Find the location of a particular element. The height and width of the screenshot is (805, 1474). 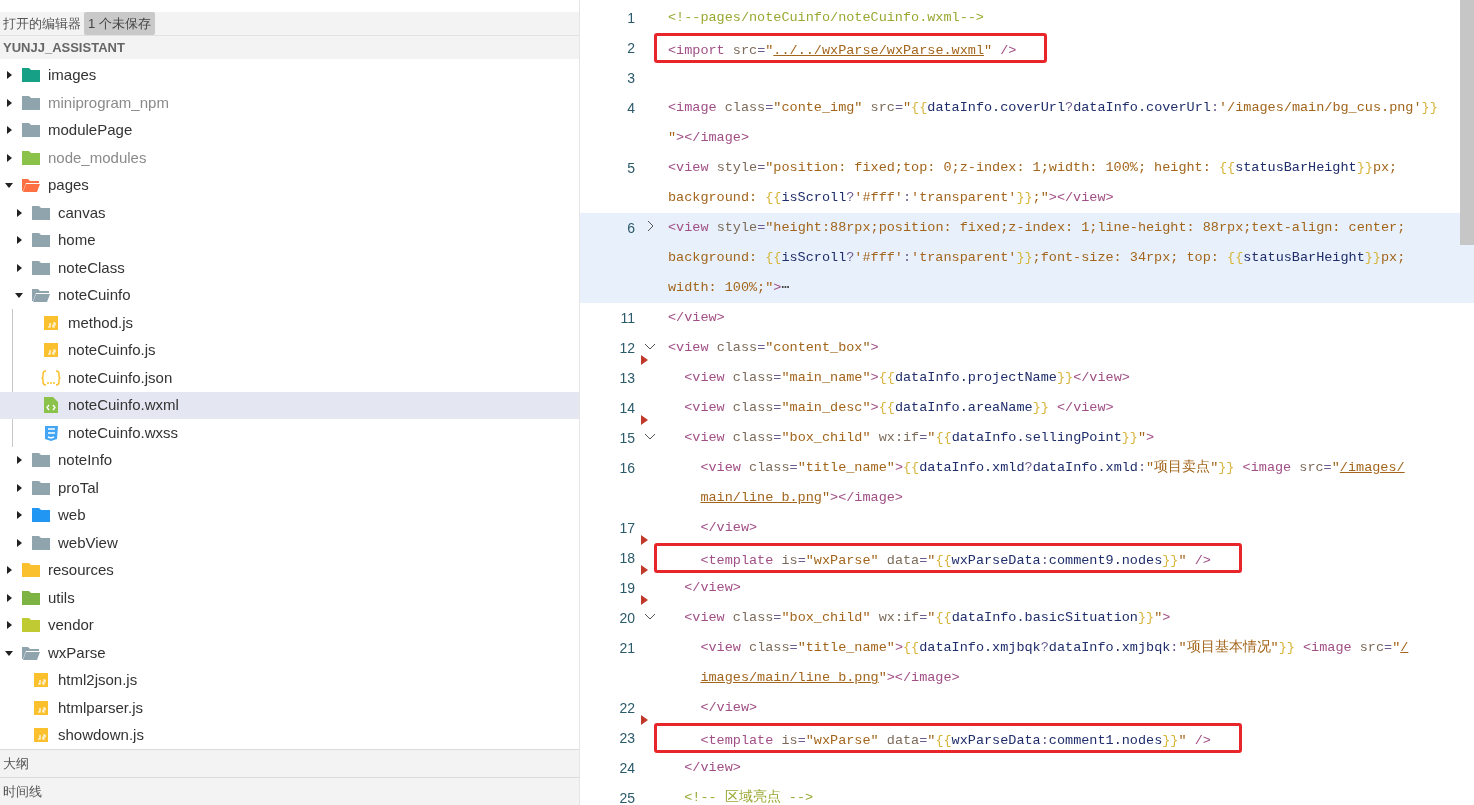

line-number: 24 is located at coordinates (626, 768).